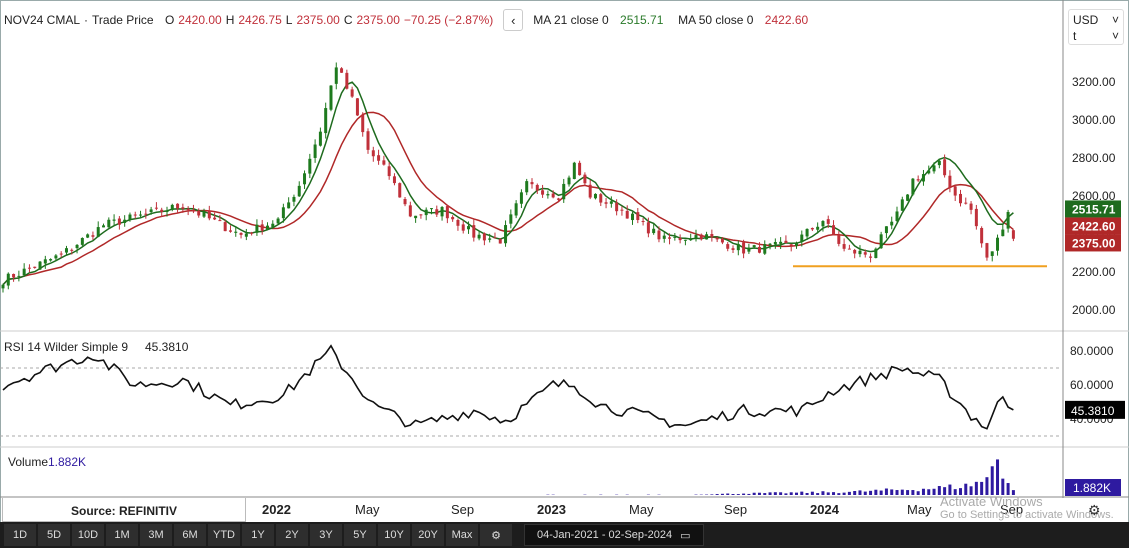  I want to click on period-1y: 1Y, so click(258, 535).